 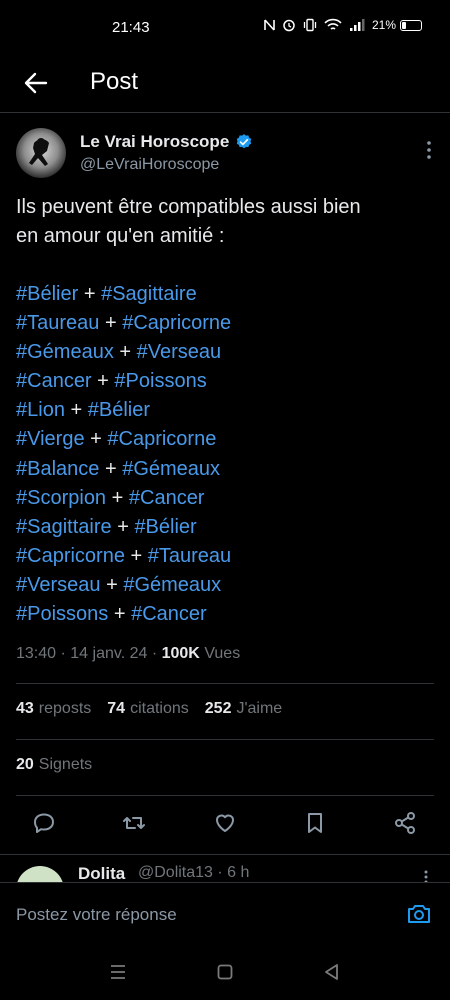 I want to click on likes-stat: 252 J'aime, so click(x=243, y=709).